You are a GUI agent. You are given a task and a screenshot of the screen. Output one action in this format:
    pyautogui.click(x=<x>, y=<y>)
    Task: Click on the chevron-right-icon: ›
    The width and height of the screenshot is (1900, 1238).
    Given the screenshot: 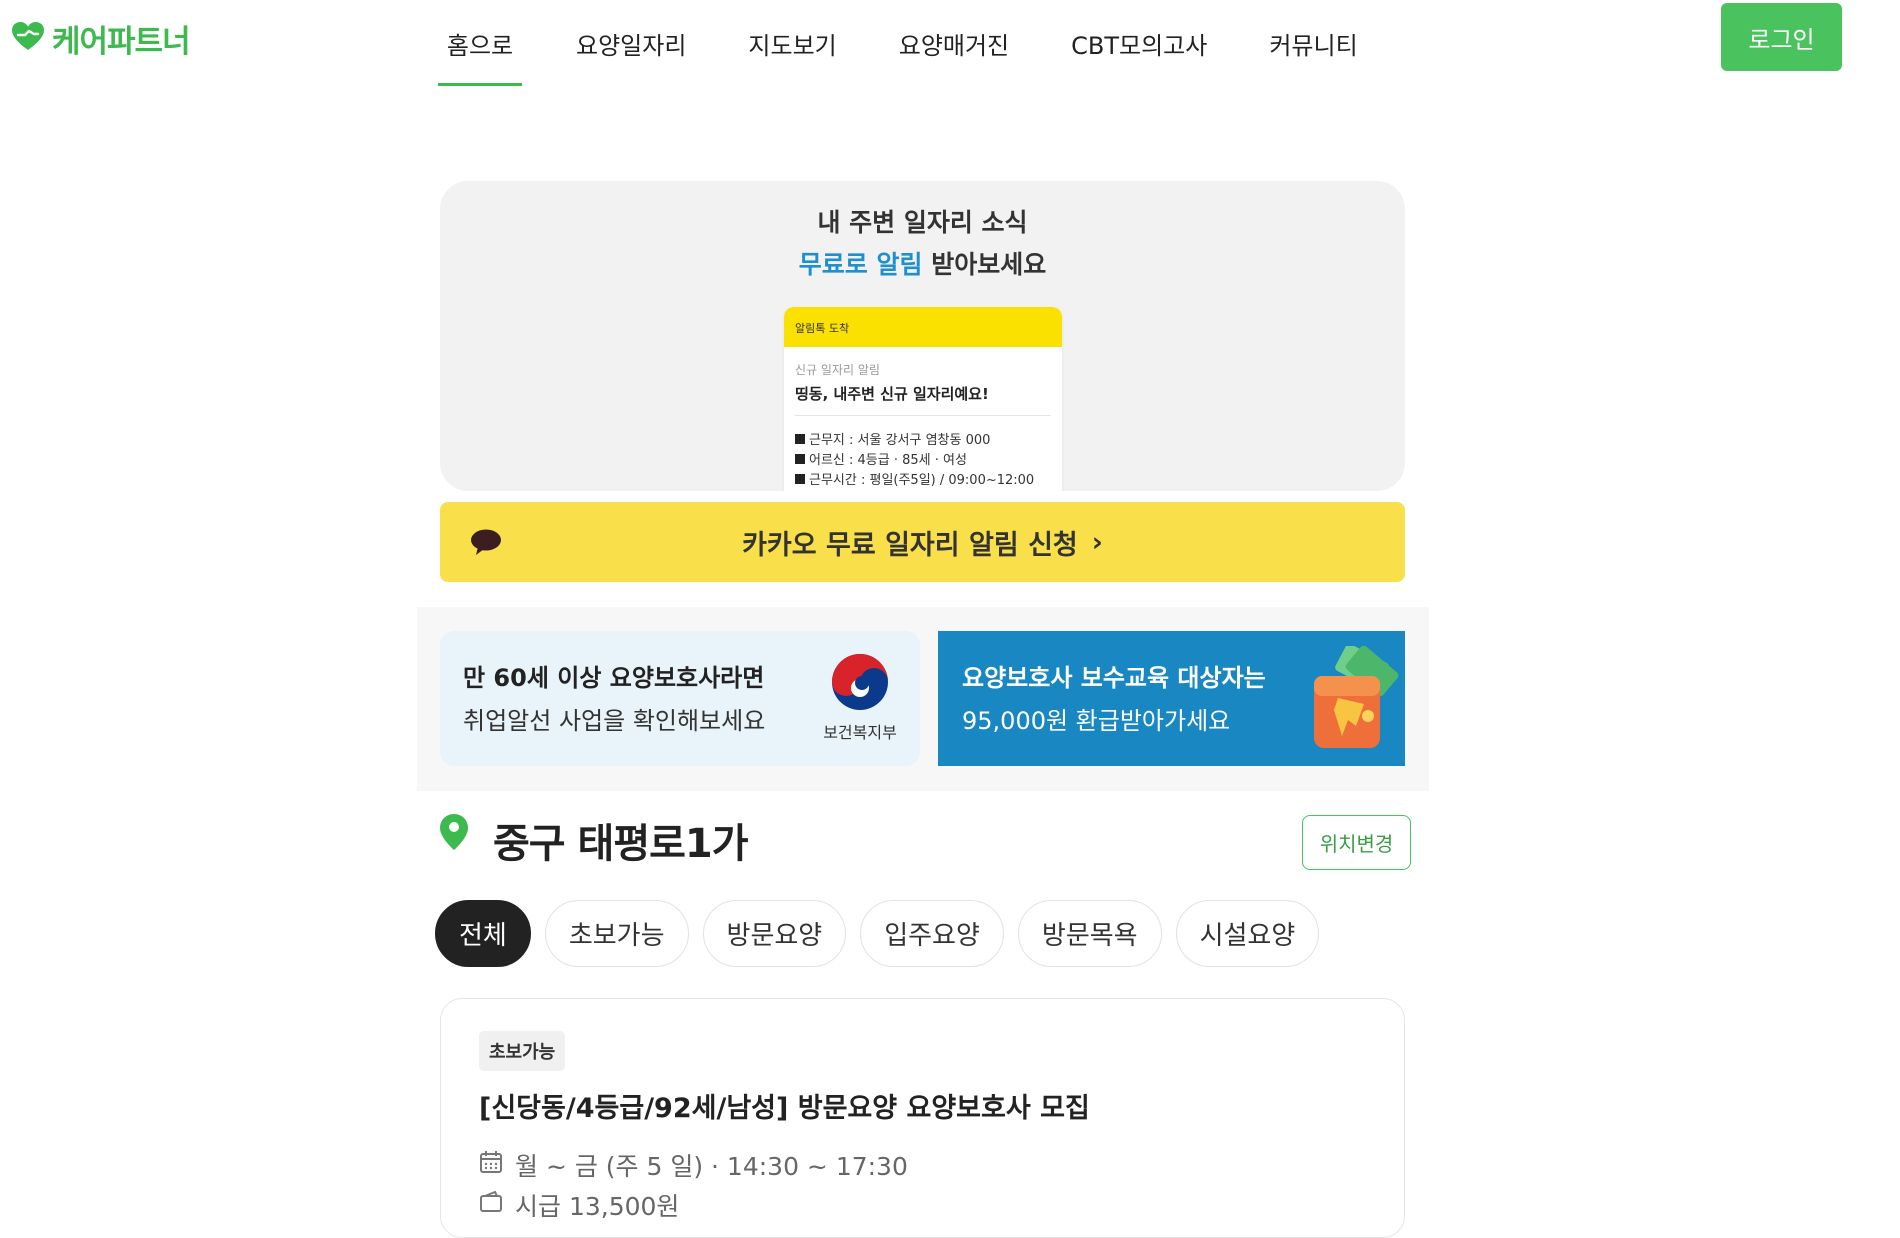 What is the action you would take?
    pyautogui.click(x=1097, y=542)
    